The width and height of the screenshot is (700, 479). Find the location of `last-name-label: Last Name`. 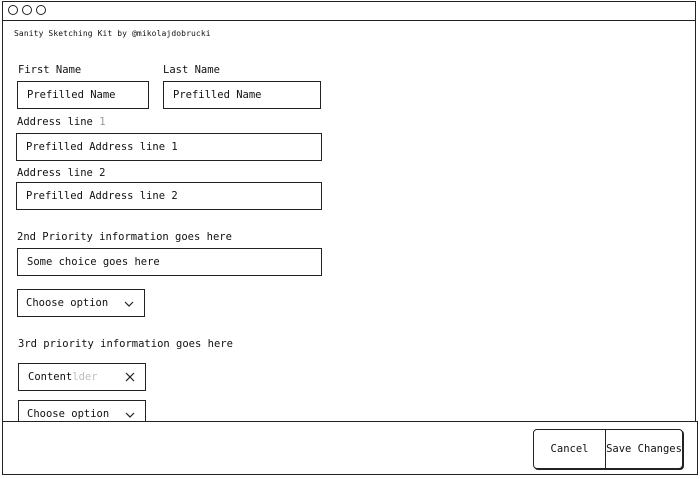

last-name-label: Last Name is located at coordinates (191, 70).